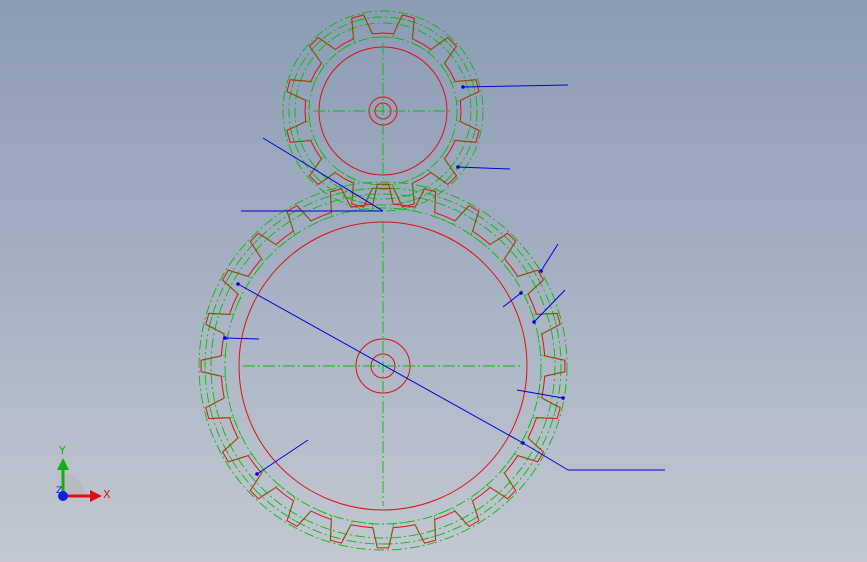 The height and width of the screenshot is (562, 867). I want to click on triad-y-label: Y, so click(62, 450).